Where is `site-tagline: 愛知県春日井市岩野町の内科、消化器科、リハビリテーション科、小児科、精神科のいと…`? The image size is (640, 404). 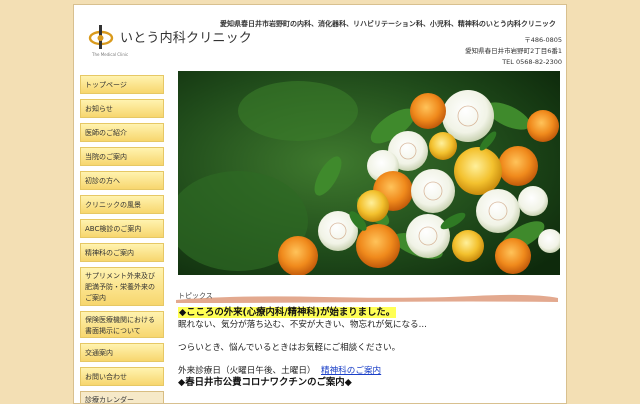 site-tagline: 愛知県春日井市岩野町の内科、消化器科、リハビリテーション科、小児科、精神科のいと… is located at coordinates (388, 24).